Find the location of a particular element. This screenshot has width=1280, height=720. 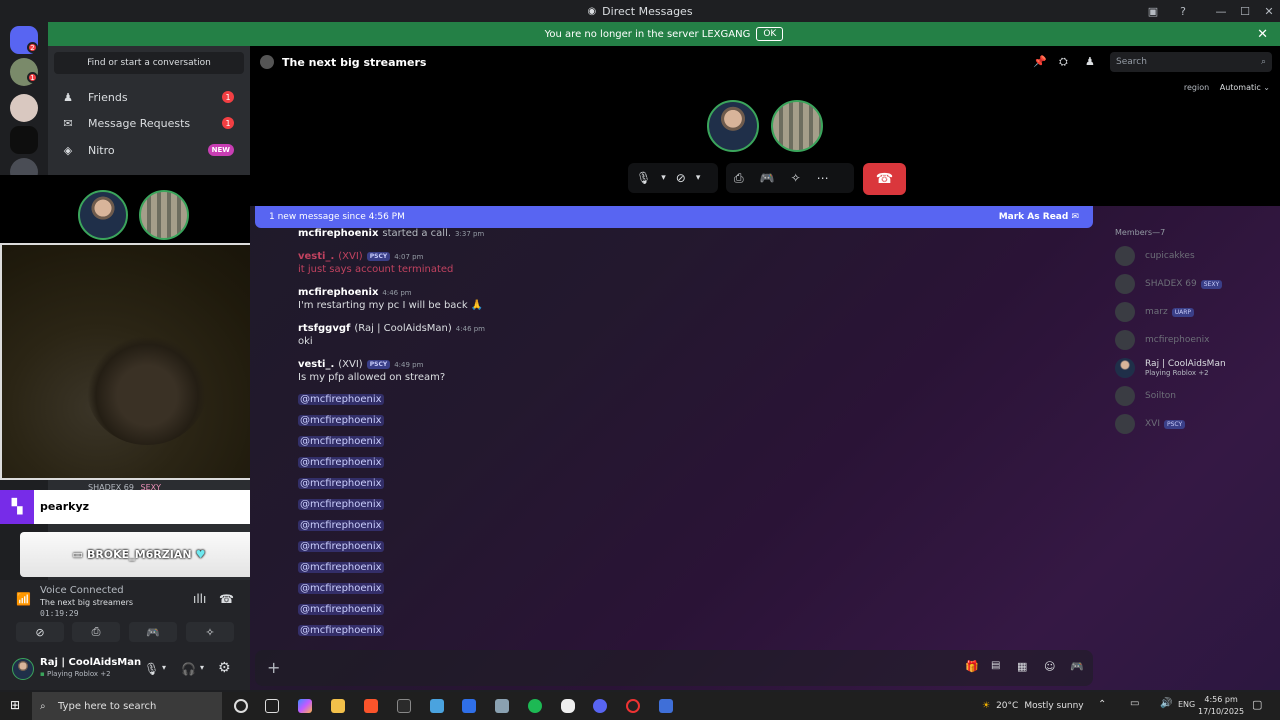

sidebar-item-nitro: ◈ Nitro NEW is located at coordinates (149, 150).